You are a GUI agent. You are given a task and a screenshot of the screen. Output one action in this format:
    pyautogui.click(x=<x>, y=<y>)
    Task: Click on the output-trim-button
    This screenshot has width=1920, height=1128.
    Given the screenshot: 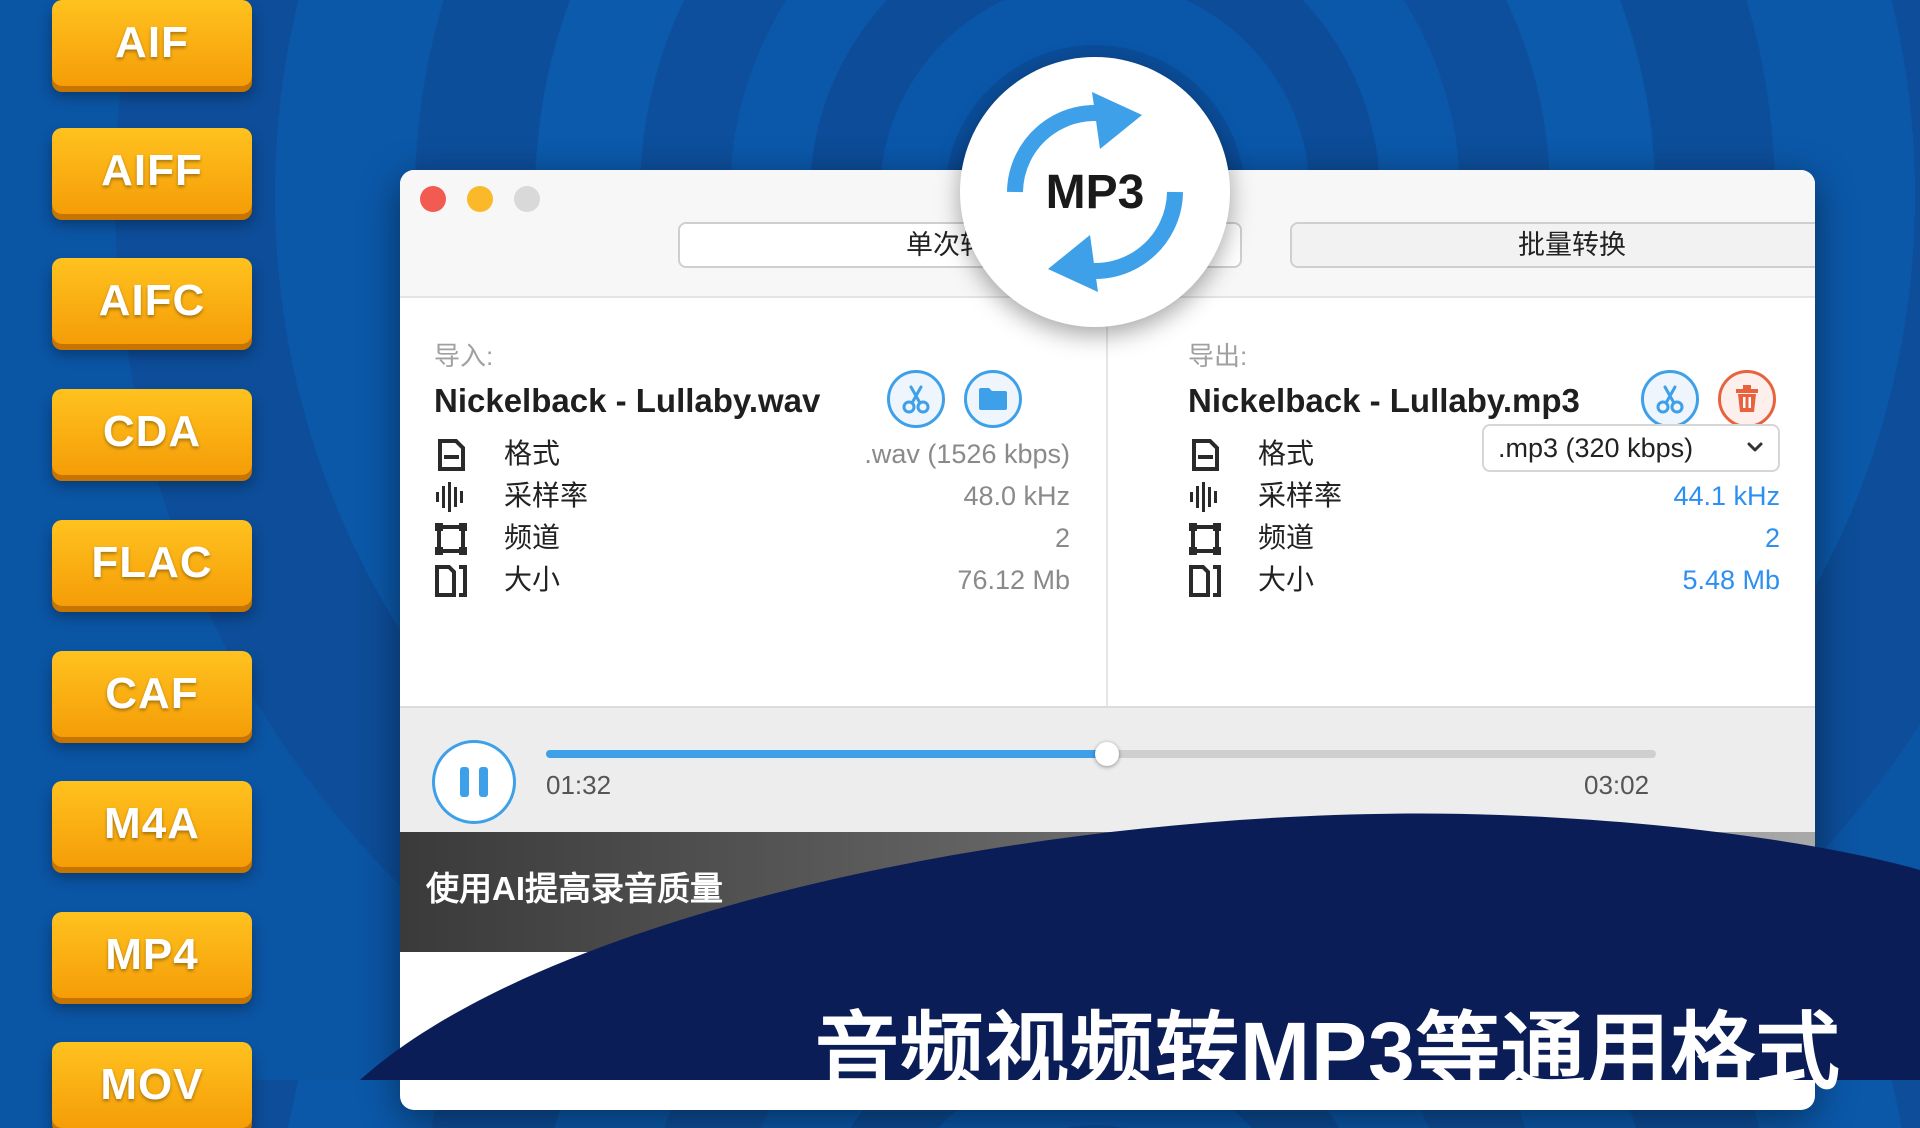 What is the action you would take?
    pyautogui.click(x=1670, y=399)
    